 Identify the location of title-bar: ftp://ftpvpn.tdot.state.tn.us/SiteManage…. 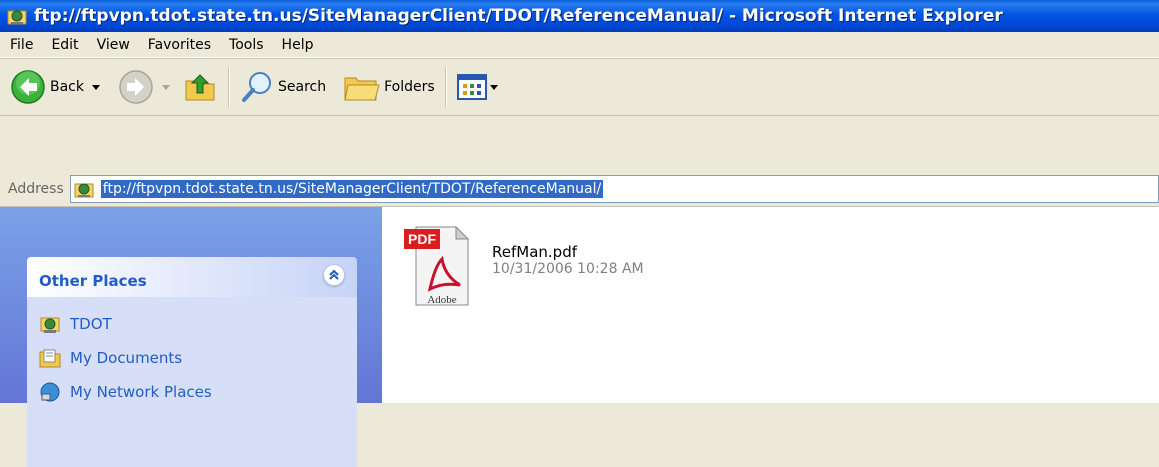
(579, 16).